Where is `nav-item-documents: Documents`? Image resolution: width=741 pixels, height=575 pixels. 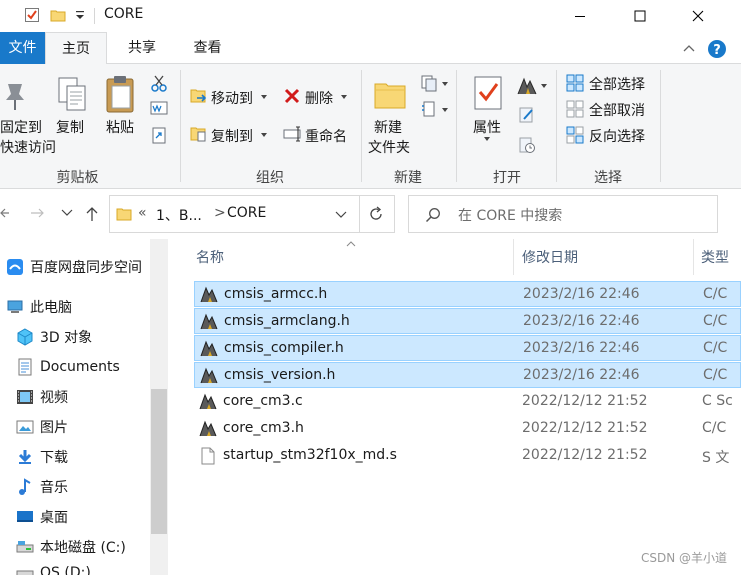
nav-item-documents: Documents is located at coordinates (75, 367).